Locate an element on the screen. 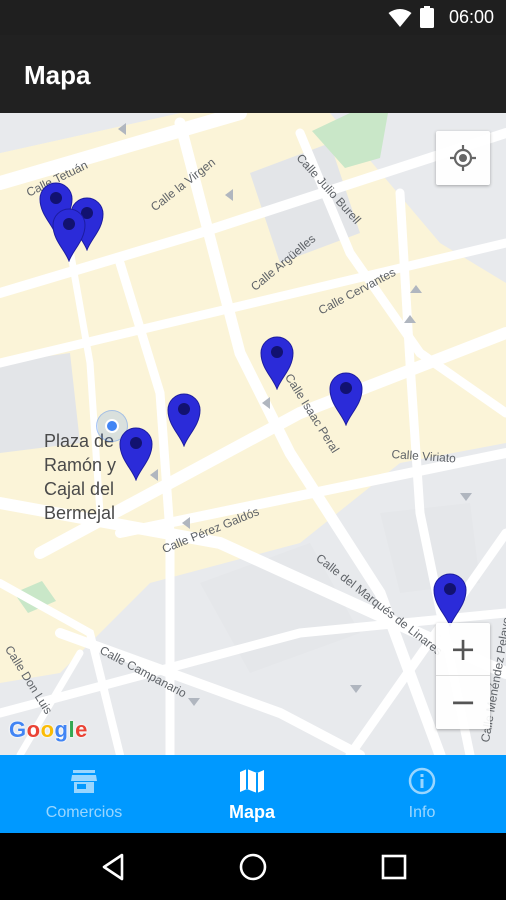 The height and width of the screenshot is (900, 506). crosshair-icon is located at coordinates (463, 158).